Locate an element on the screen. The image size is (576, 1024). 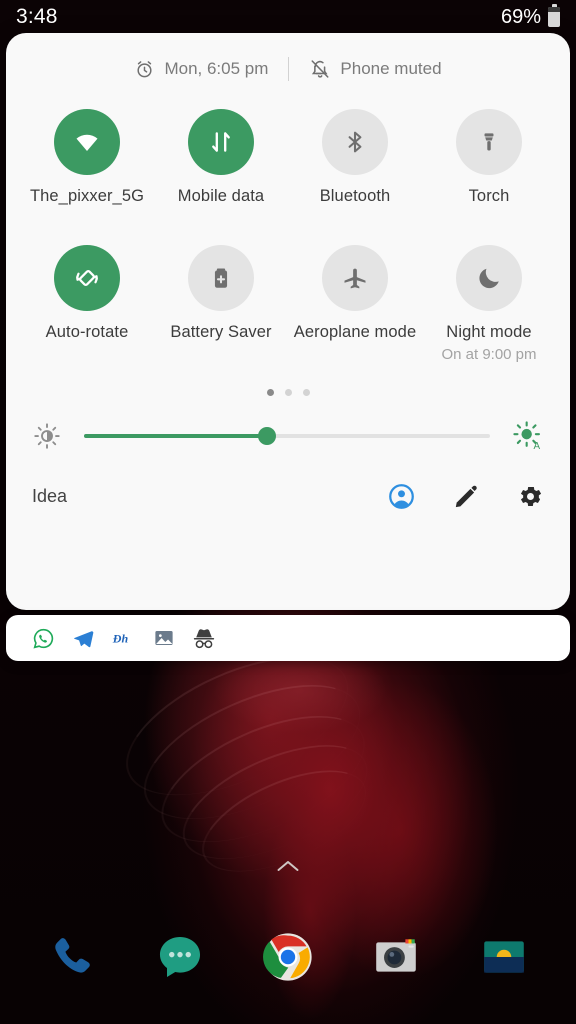
user-account-icon is located at coordinates (401, 496).